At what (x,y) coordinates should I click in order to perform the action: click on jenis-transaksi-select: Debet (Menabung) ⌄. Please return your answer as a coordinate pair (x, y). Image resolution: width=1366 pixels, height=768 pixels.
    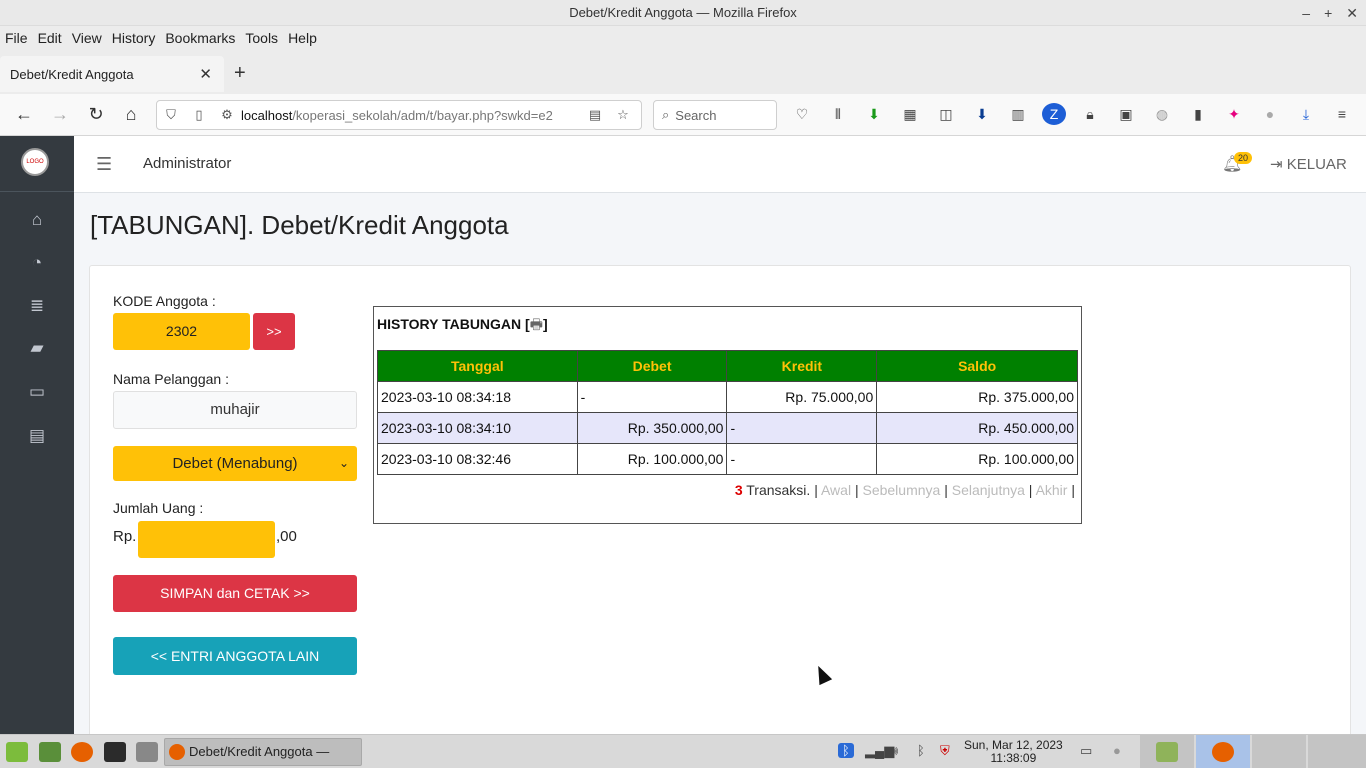
    Looking at the image, I should click on (235, 463).